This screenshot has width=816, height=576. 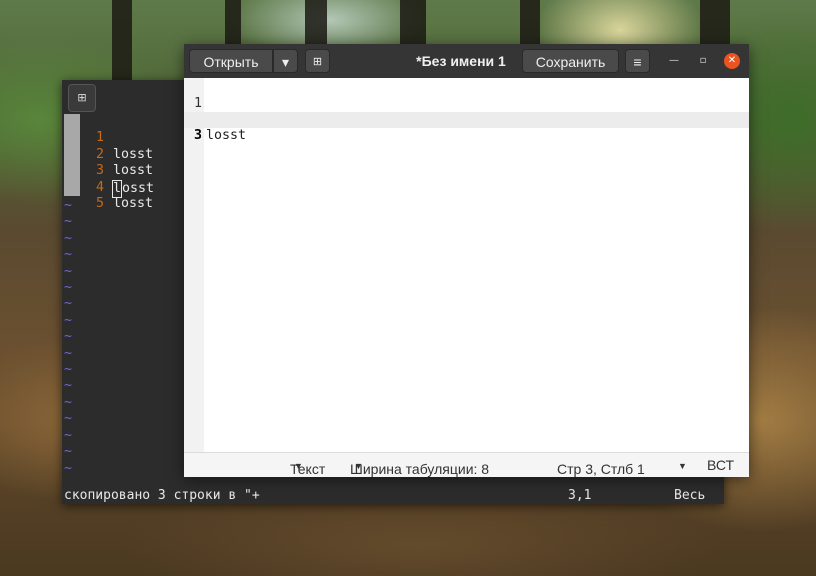 I want to click on chevron-down-icon: ▾, so click(x=285, y=62).